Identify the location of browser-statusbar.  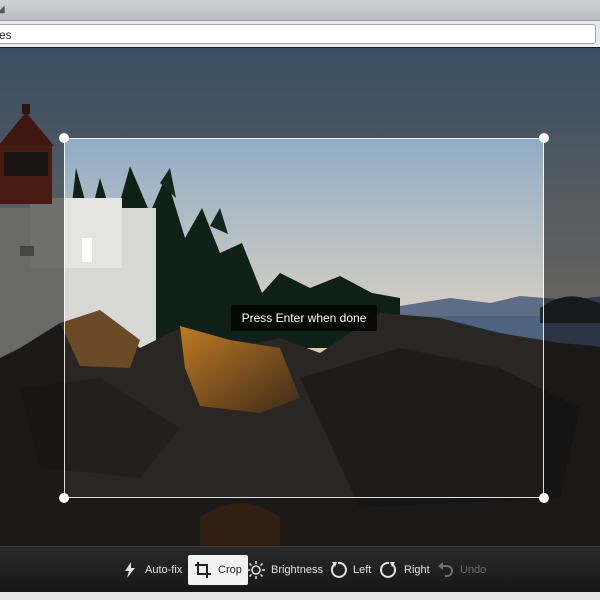
(300, 596).